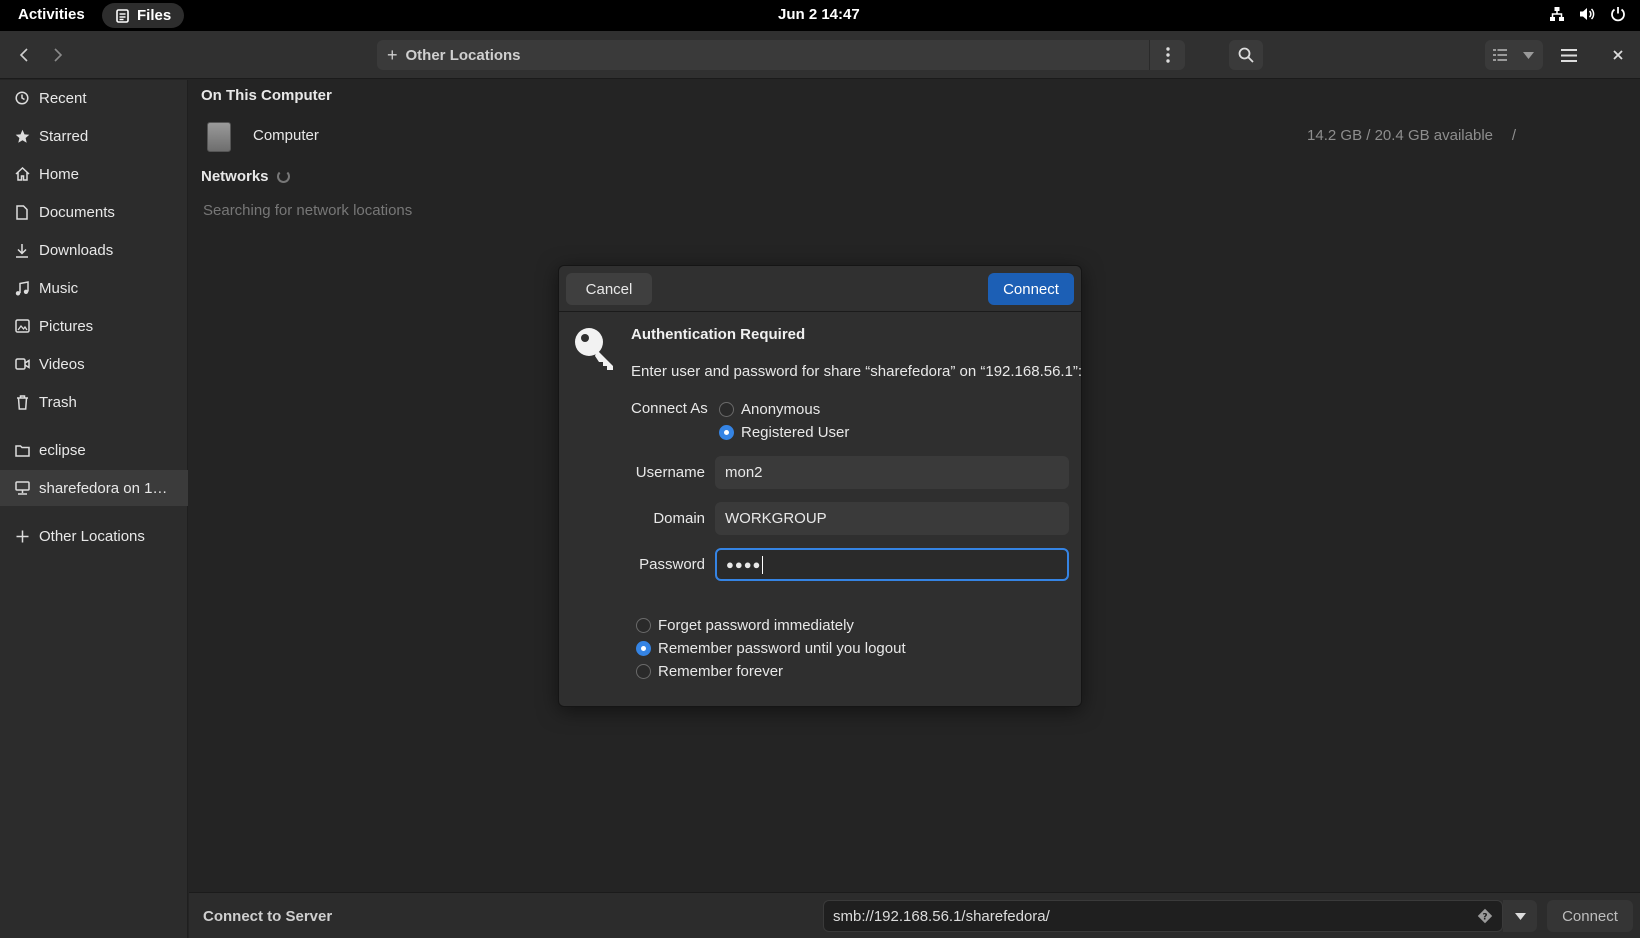 The image size is (1640, 938). What do you see at coordinates (94, 288) in the screenshot?
I see `sidebar-item-music: Music` at bounding box center [94, 288].